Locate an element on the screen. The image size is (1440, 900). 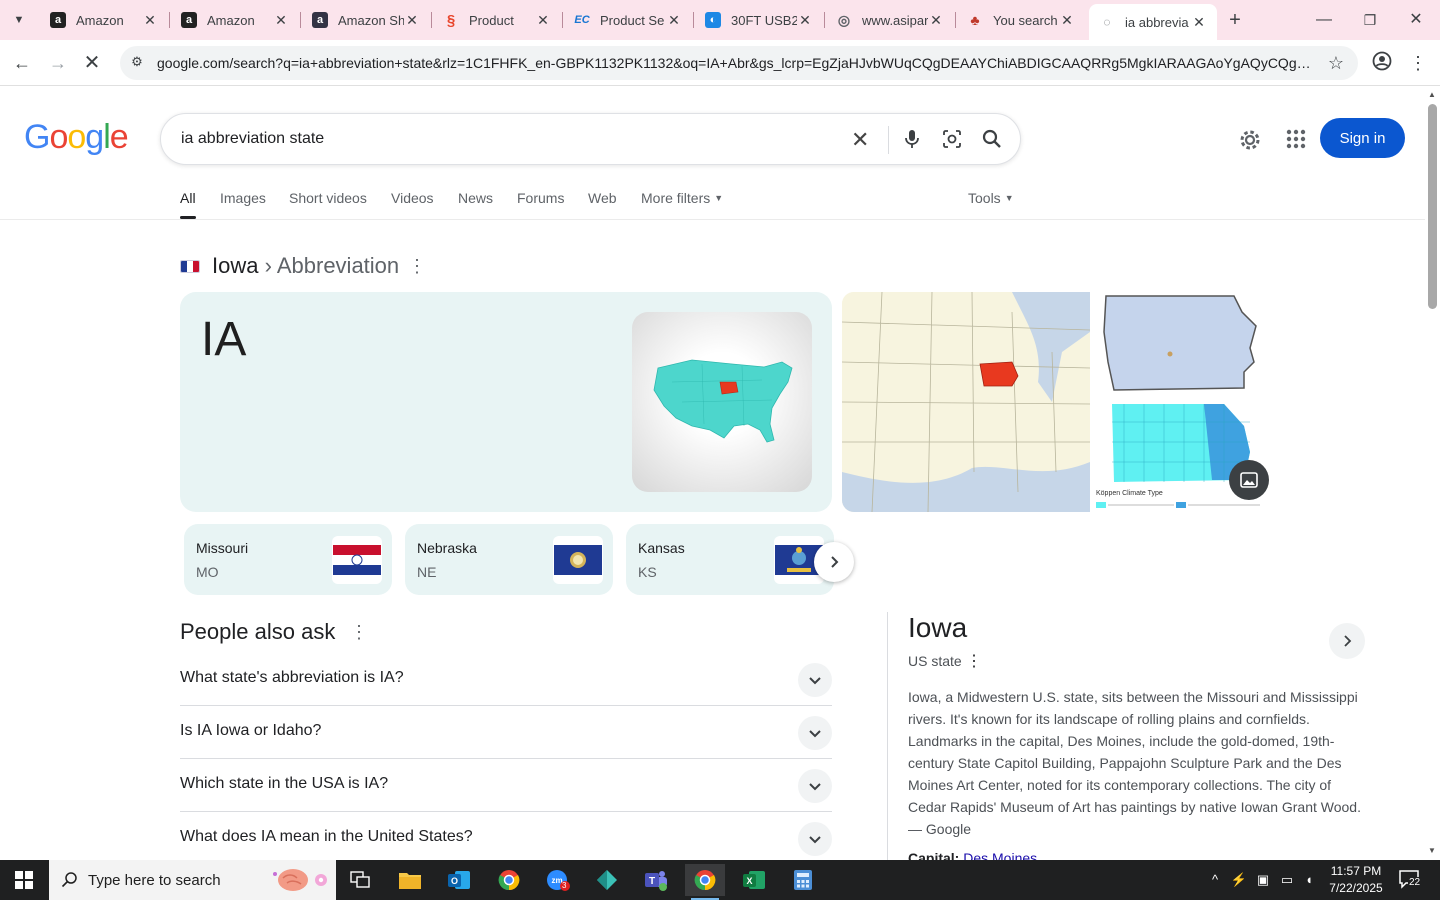
google-apps-icon is located at coordinates (1296, 139).